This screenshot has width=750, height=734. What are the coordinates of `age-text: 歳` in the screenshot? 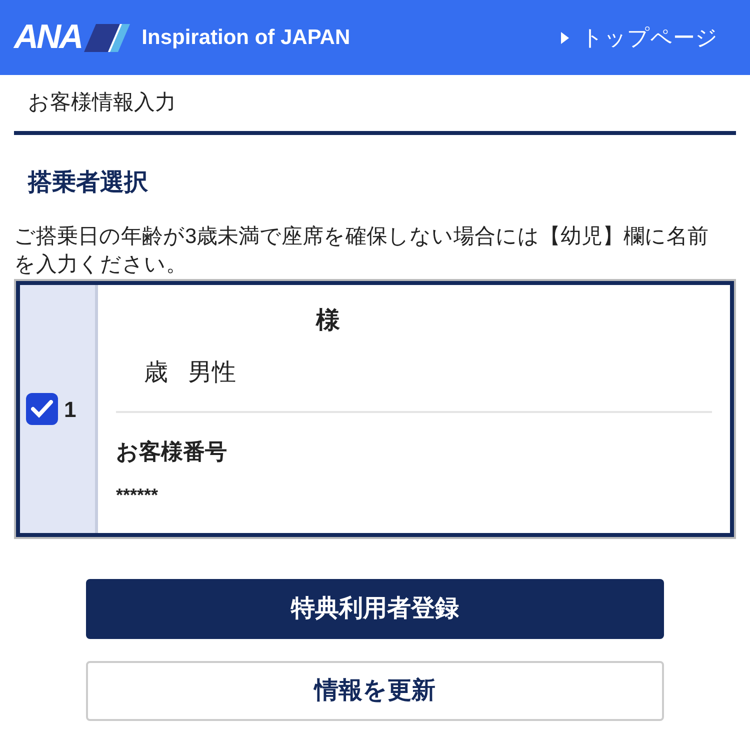 It's located at (156, 373).